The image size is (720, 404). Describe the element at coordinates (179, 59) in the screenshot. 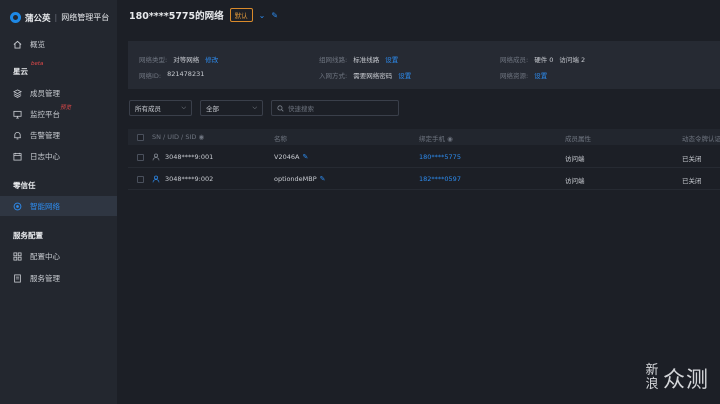

I see `net-type-info: 网络类型: 对等网络 修改` at that location.